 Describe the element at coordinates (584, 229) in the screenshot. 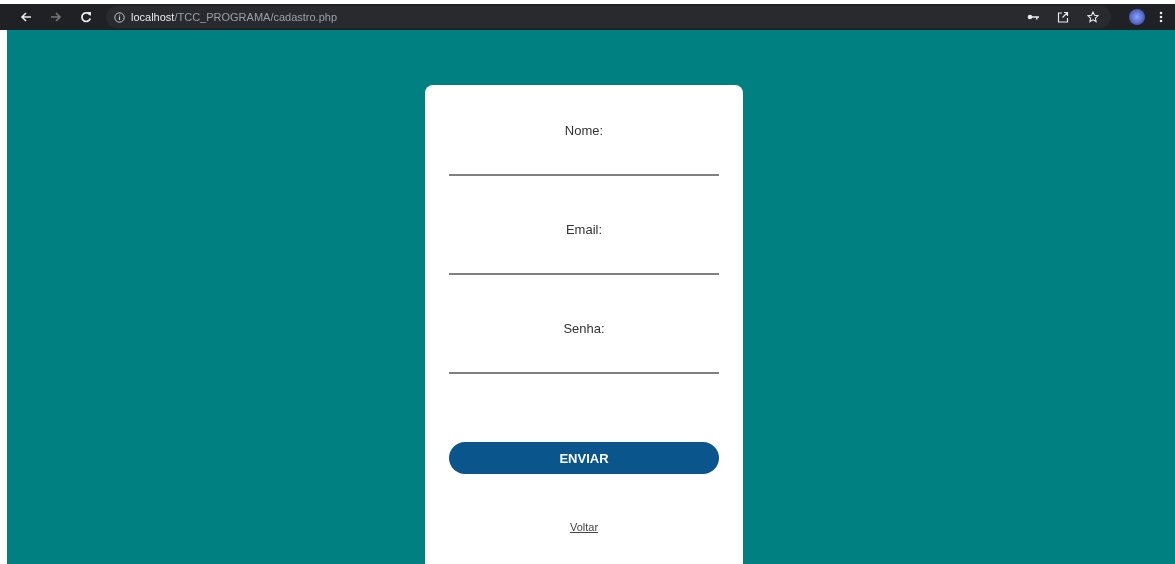

I see `field-label: Email:` at that location.